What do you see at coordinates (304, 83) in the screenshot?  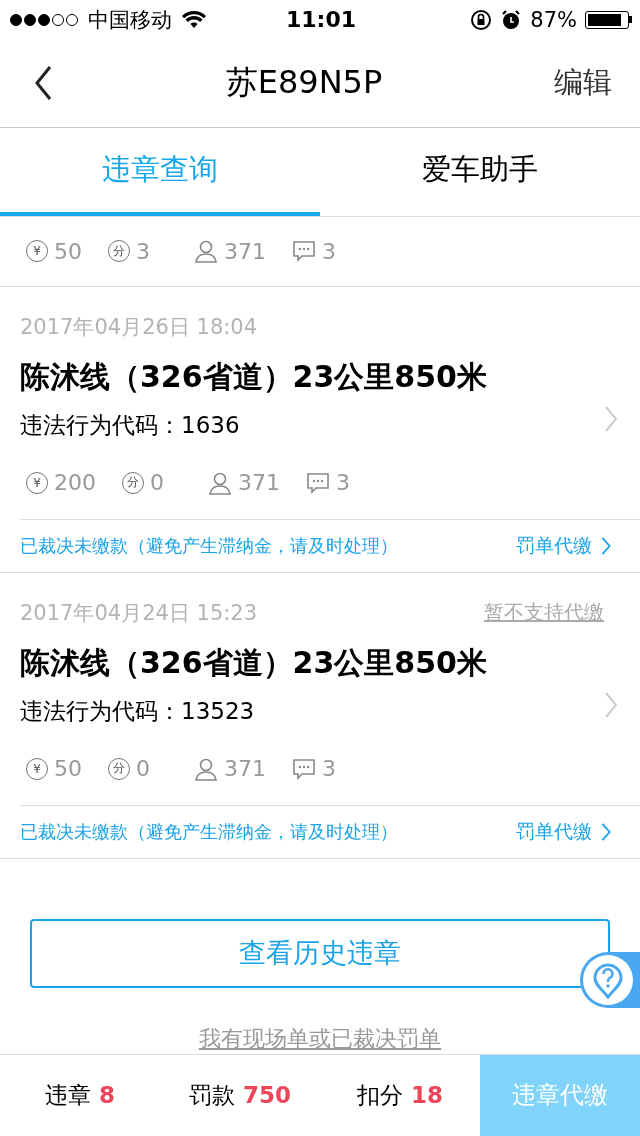 I see `page-title: 苏E89N5P` at bounding box center [304, 83].